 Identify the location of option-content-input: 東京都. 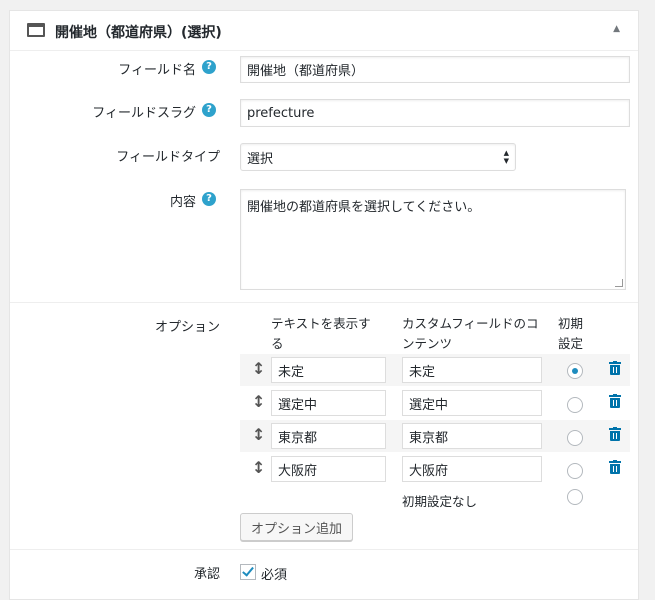
(472, 436).